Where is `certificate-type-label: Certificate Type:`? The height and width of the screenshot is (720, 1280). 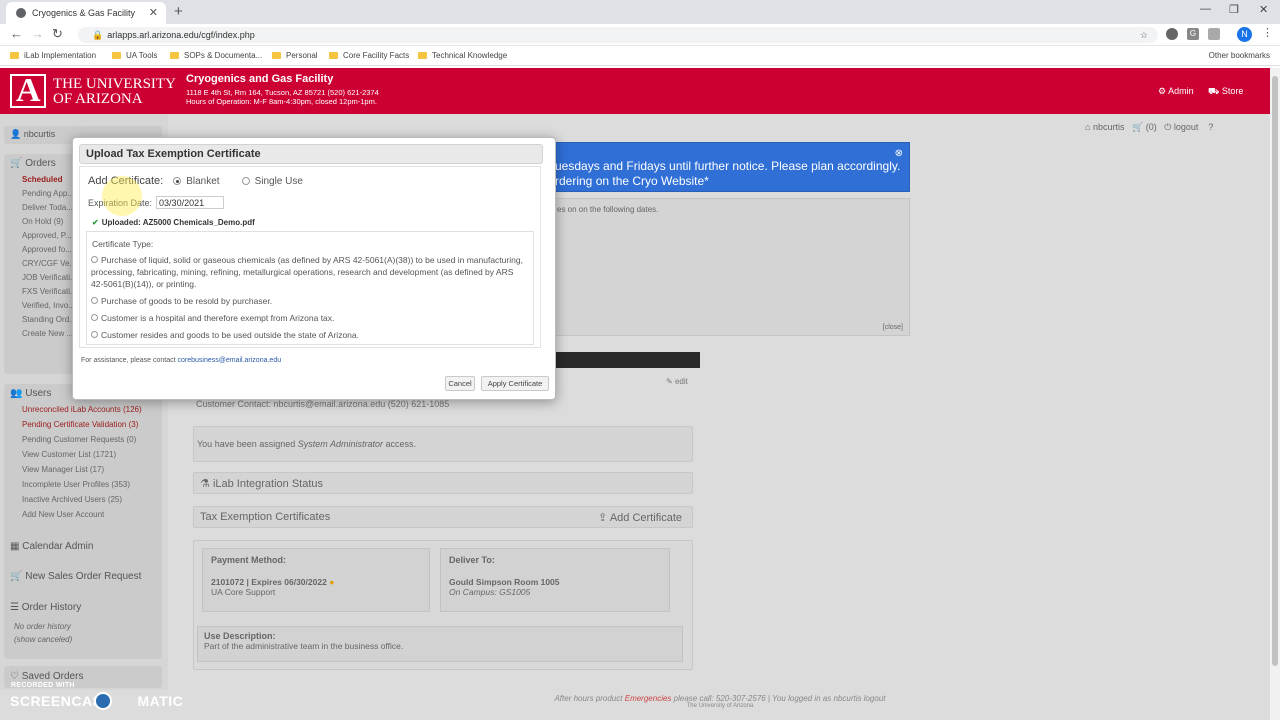 certificate-type-label: Certificate Type: is located at coordinates (123, 244).